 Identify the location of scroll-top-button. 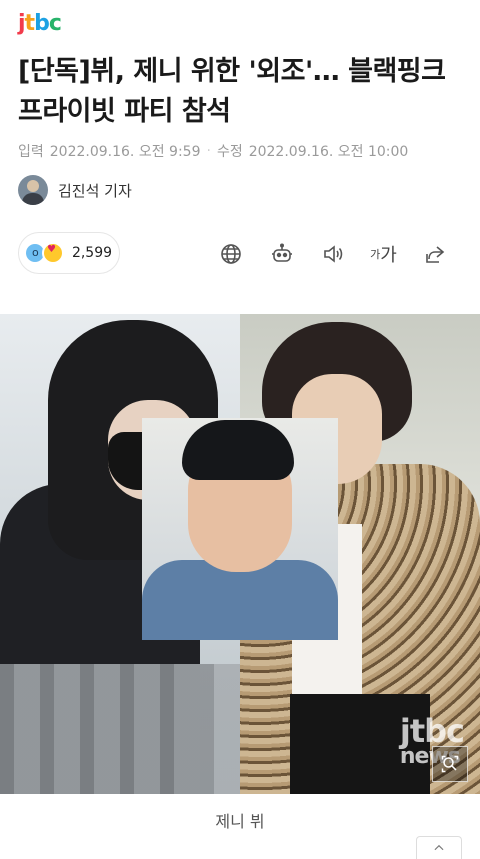
(439, 847).